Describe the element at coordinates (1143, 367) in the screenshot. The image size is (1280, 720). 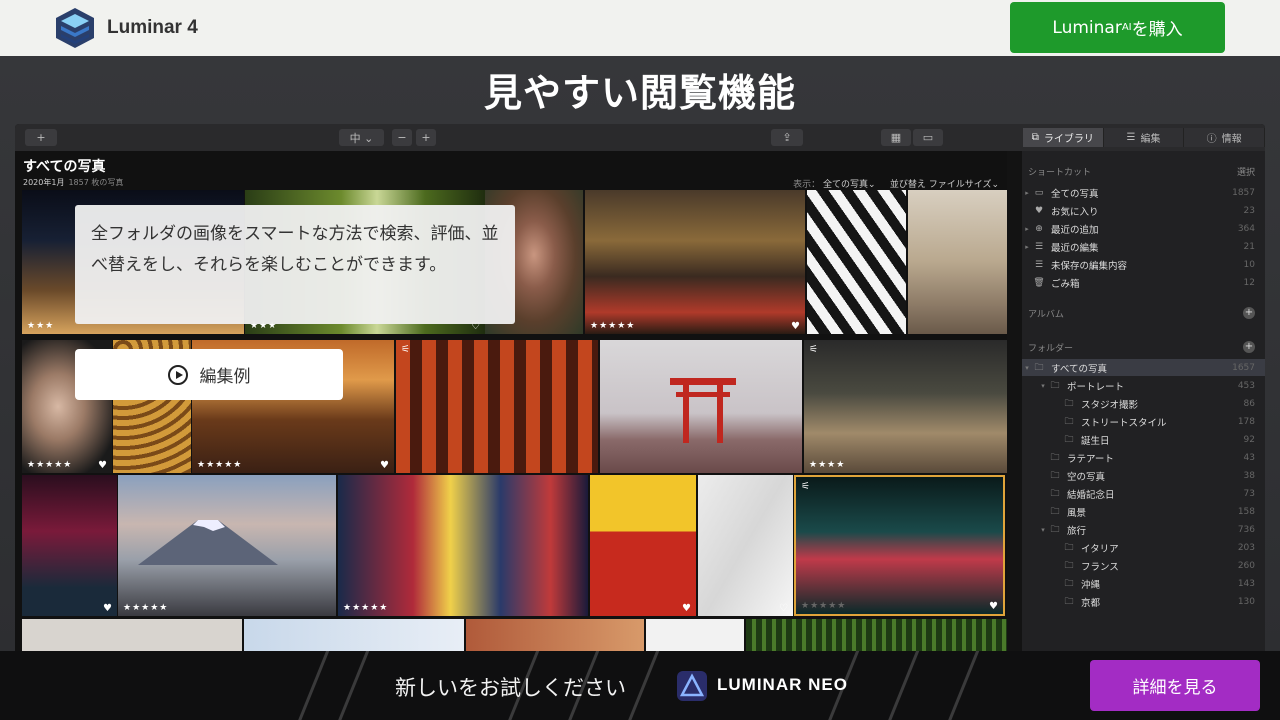
I see `folder-item-all-photos: ▾ 🗀 すべての写真 1657` at that location.